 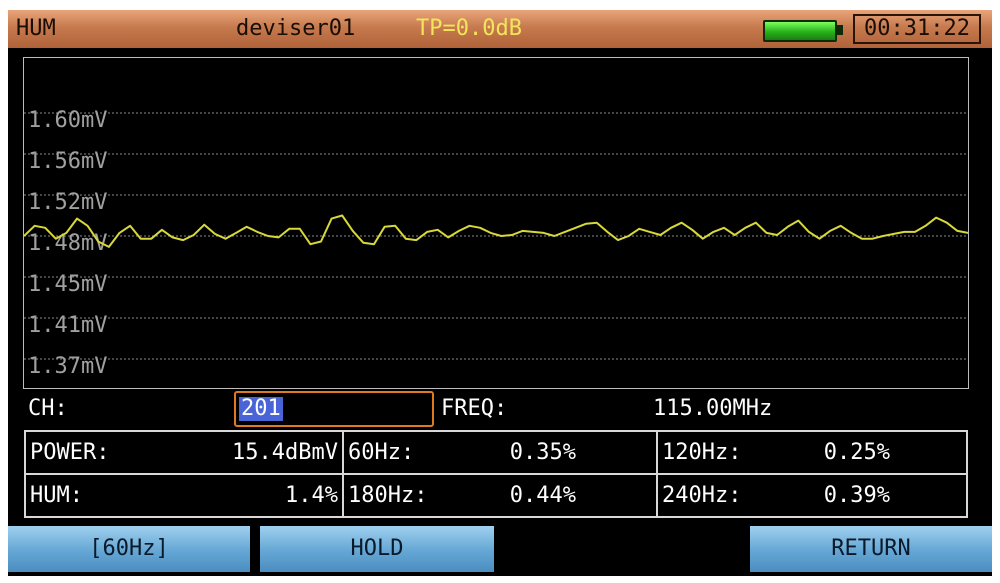 What do you see at coordinates (311, 495) in the screenshot?
I see `hum-value: 1.4%` at bounding box center [311, 495].